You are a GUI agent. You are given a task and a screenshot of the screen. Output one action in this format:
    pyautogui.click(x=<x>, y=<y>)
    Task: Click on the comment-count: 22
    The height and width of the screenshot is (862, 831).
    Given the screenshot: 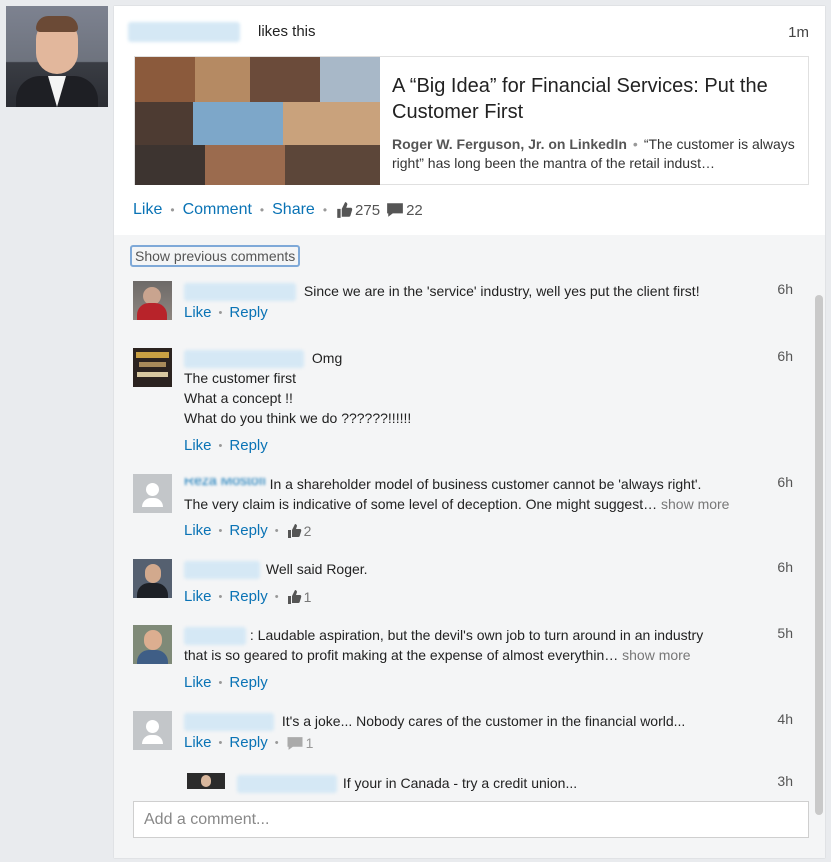 What is the action you would take?
    pyautogui.click(x=404, y=210)
    